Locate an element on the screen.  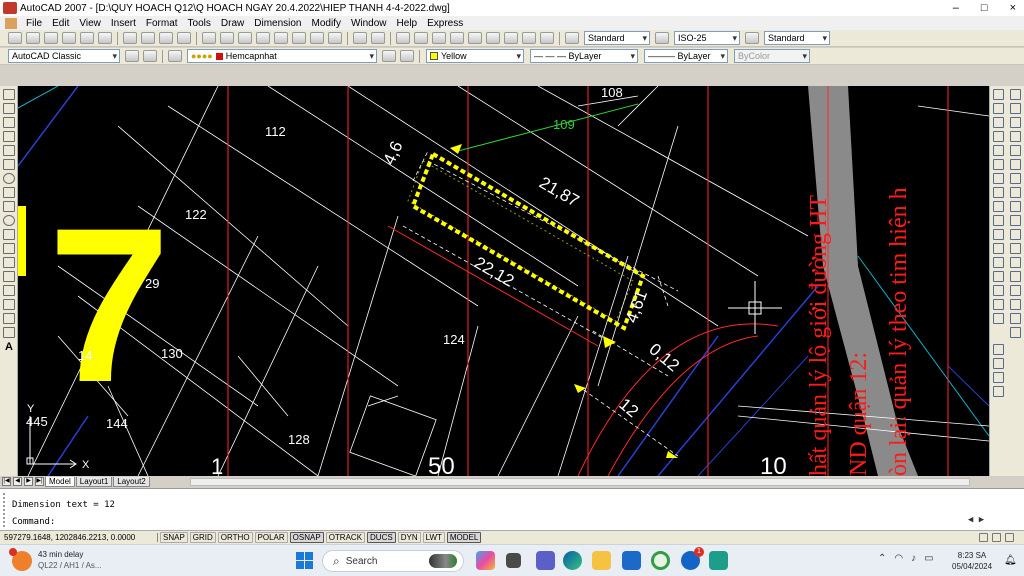
fillet-icon is located at coordinates (998, 304).